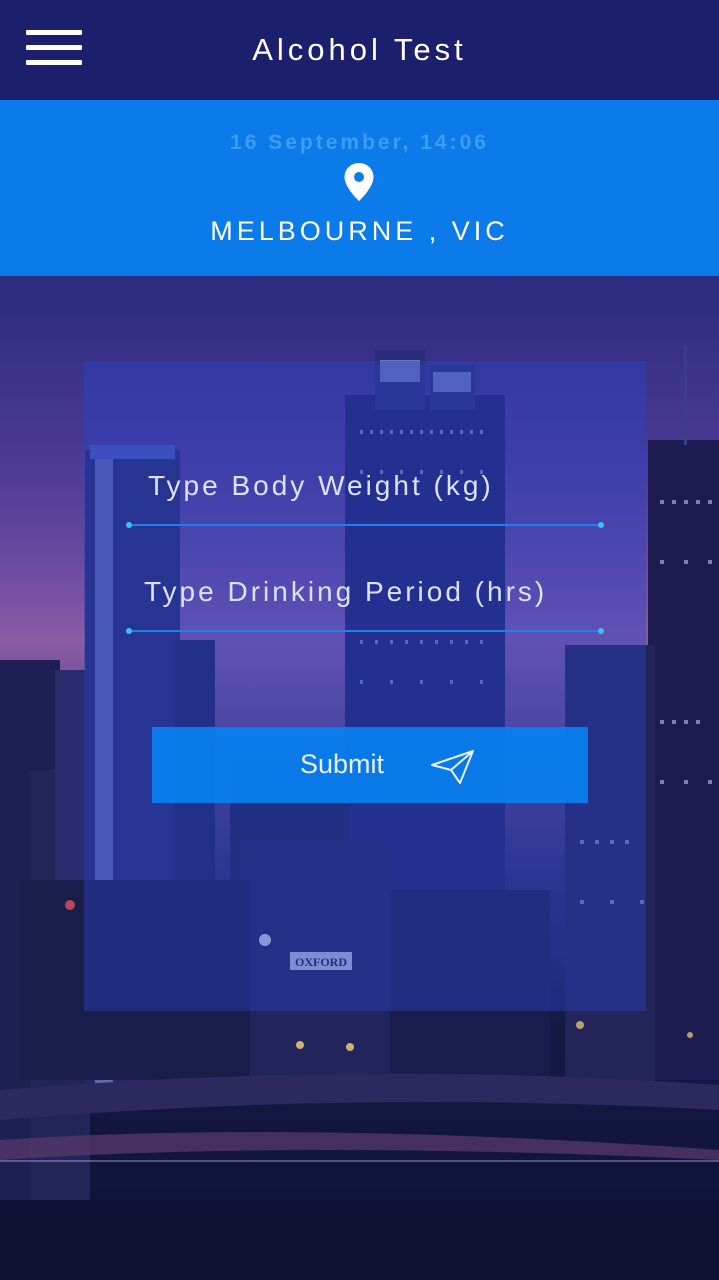  I want to click on drinking-period-input, so click(365, 592).